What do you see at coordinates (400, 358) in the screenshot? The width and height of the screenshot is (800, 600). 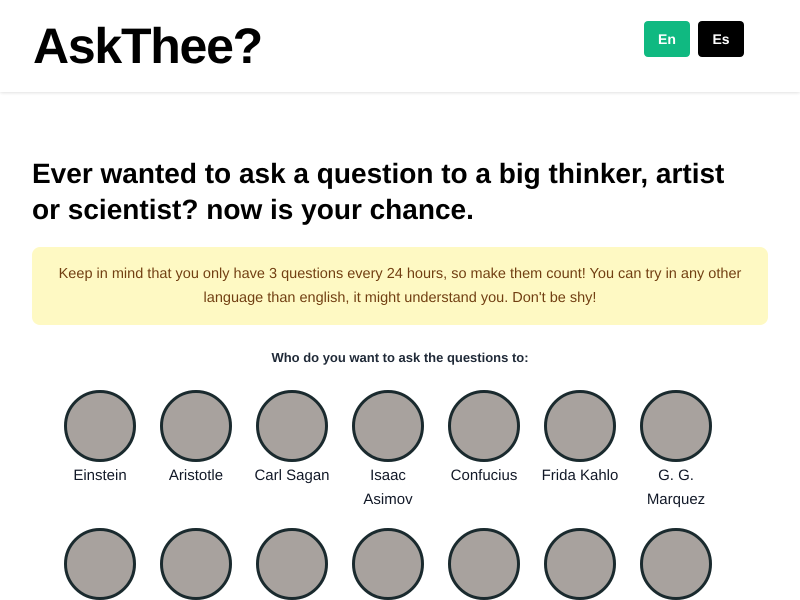 I see `prompt-text: Who do you want to ask the questions to:` at bounding box center [400, 358].